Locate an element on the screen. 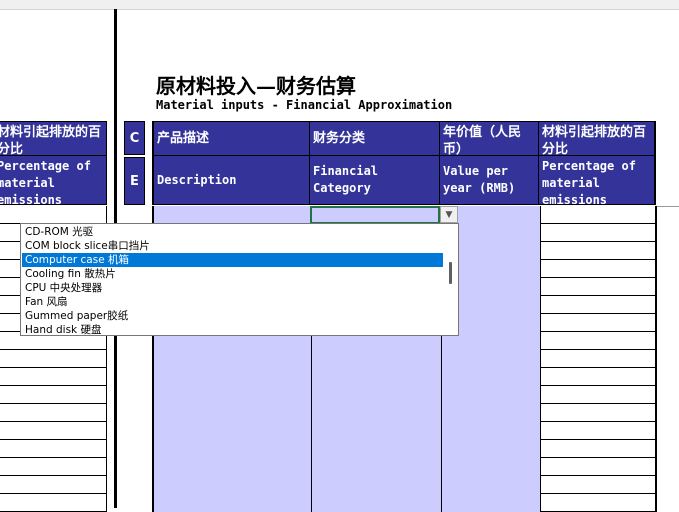  dropdown-scrollbar is located at coordinates (451, 279).